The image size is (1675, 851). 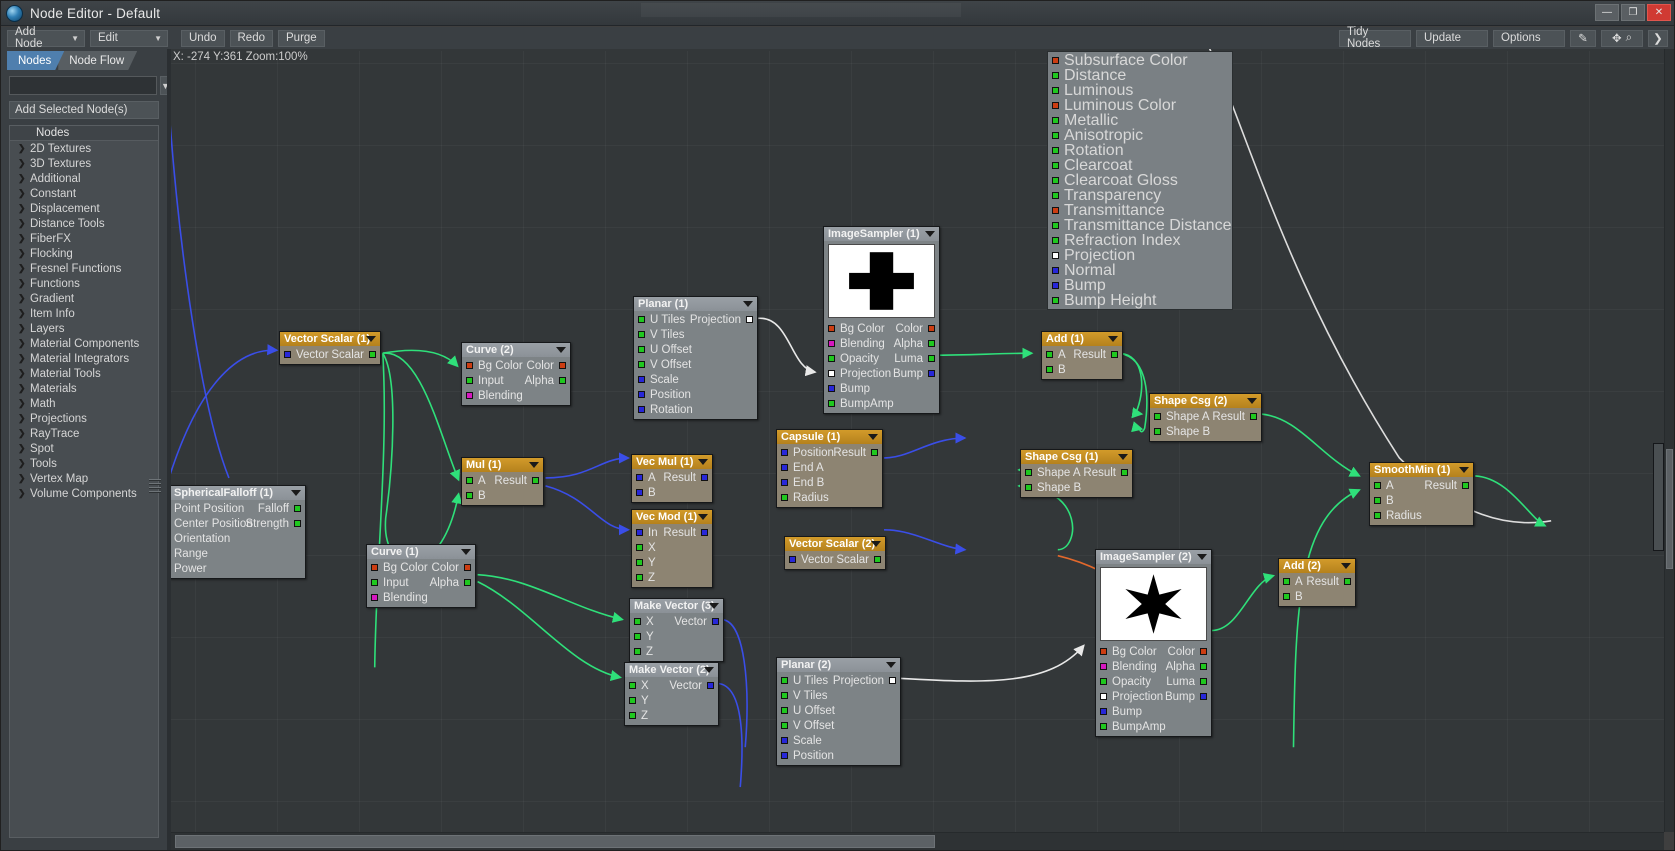 I want to click on tree-item-tools: ❯ Tools, so click(x=84, y=463).